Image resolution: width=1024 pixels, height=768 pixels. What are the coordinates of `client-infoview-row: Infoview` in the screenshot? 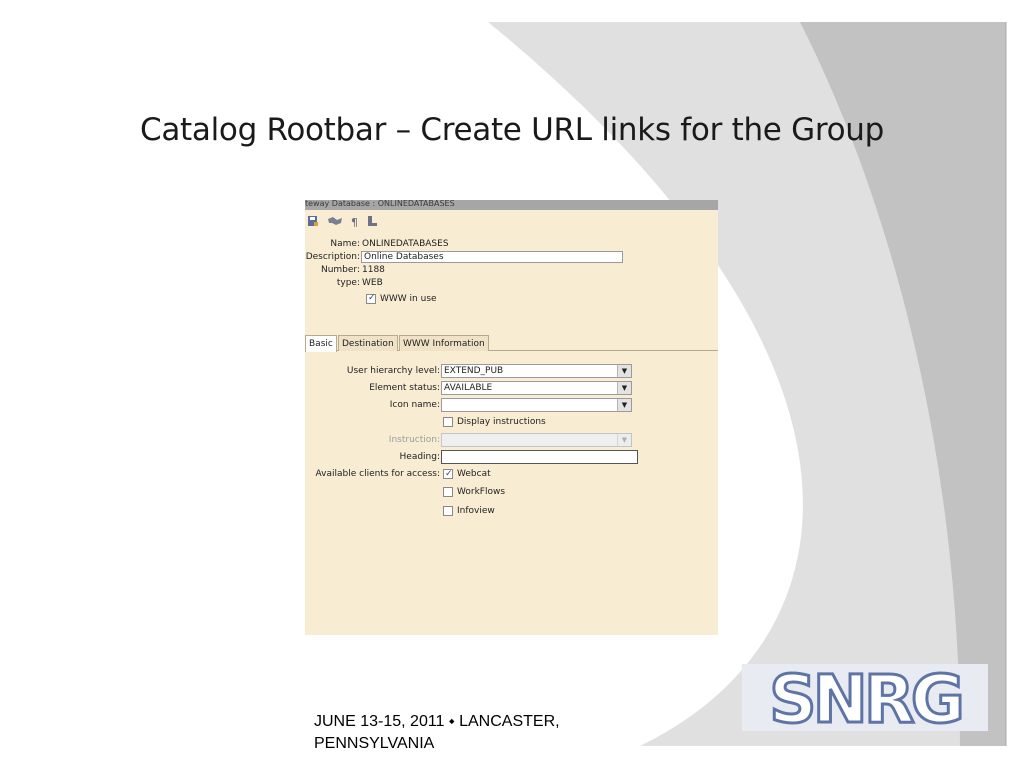 It's located at (469, 511).